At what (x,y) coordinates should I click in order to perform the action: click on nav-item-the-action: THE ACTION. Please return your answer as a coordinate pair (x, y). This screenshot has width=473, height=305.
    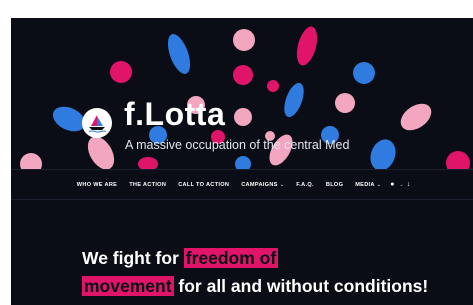
    Looking at the image, I should click on (147, 185).